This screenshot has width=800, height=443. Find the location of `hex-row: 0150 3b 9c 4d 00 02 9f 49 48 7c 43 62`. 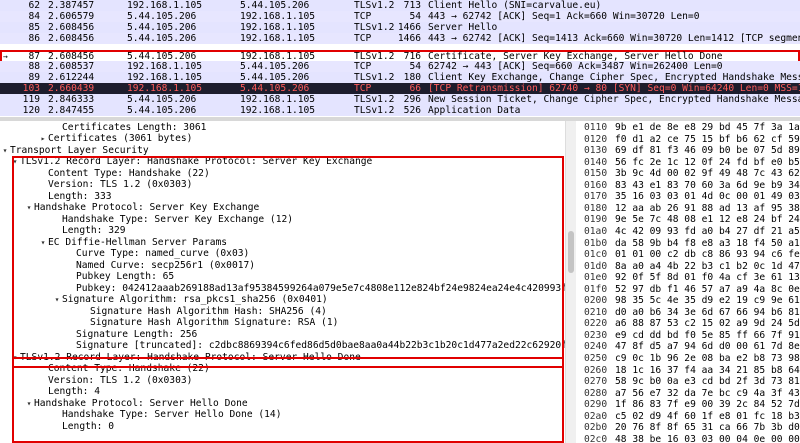

hex-row: 0150 3b 9c 4d 00 02 9f 49 48 7c 43 62 is located at coordinates (688, 174).